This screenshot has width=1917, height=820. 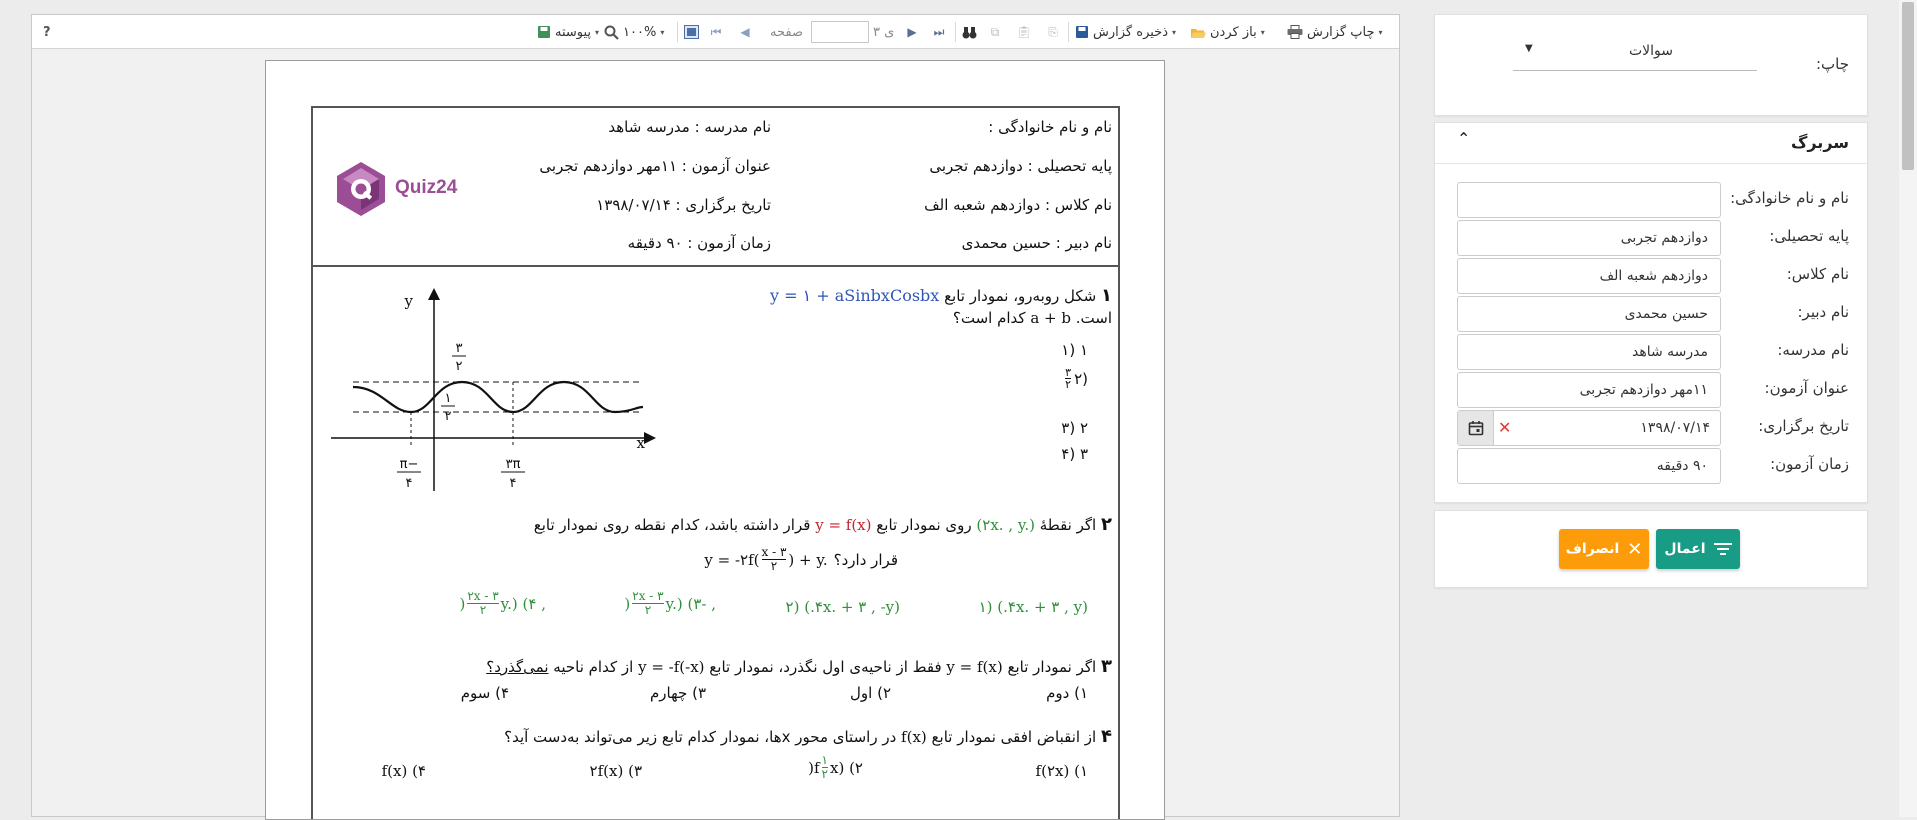 I want to click on question-formula: y = ۱ + aSinbxCosbx, so click(x=854, y=295).